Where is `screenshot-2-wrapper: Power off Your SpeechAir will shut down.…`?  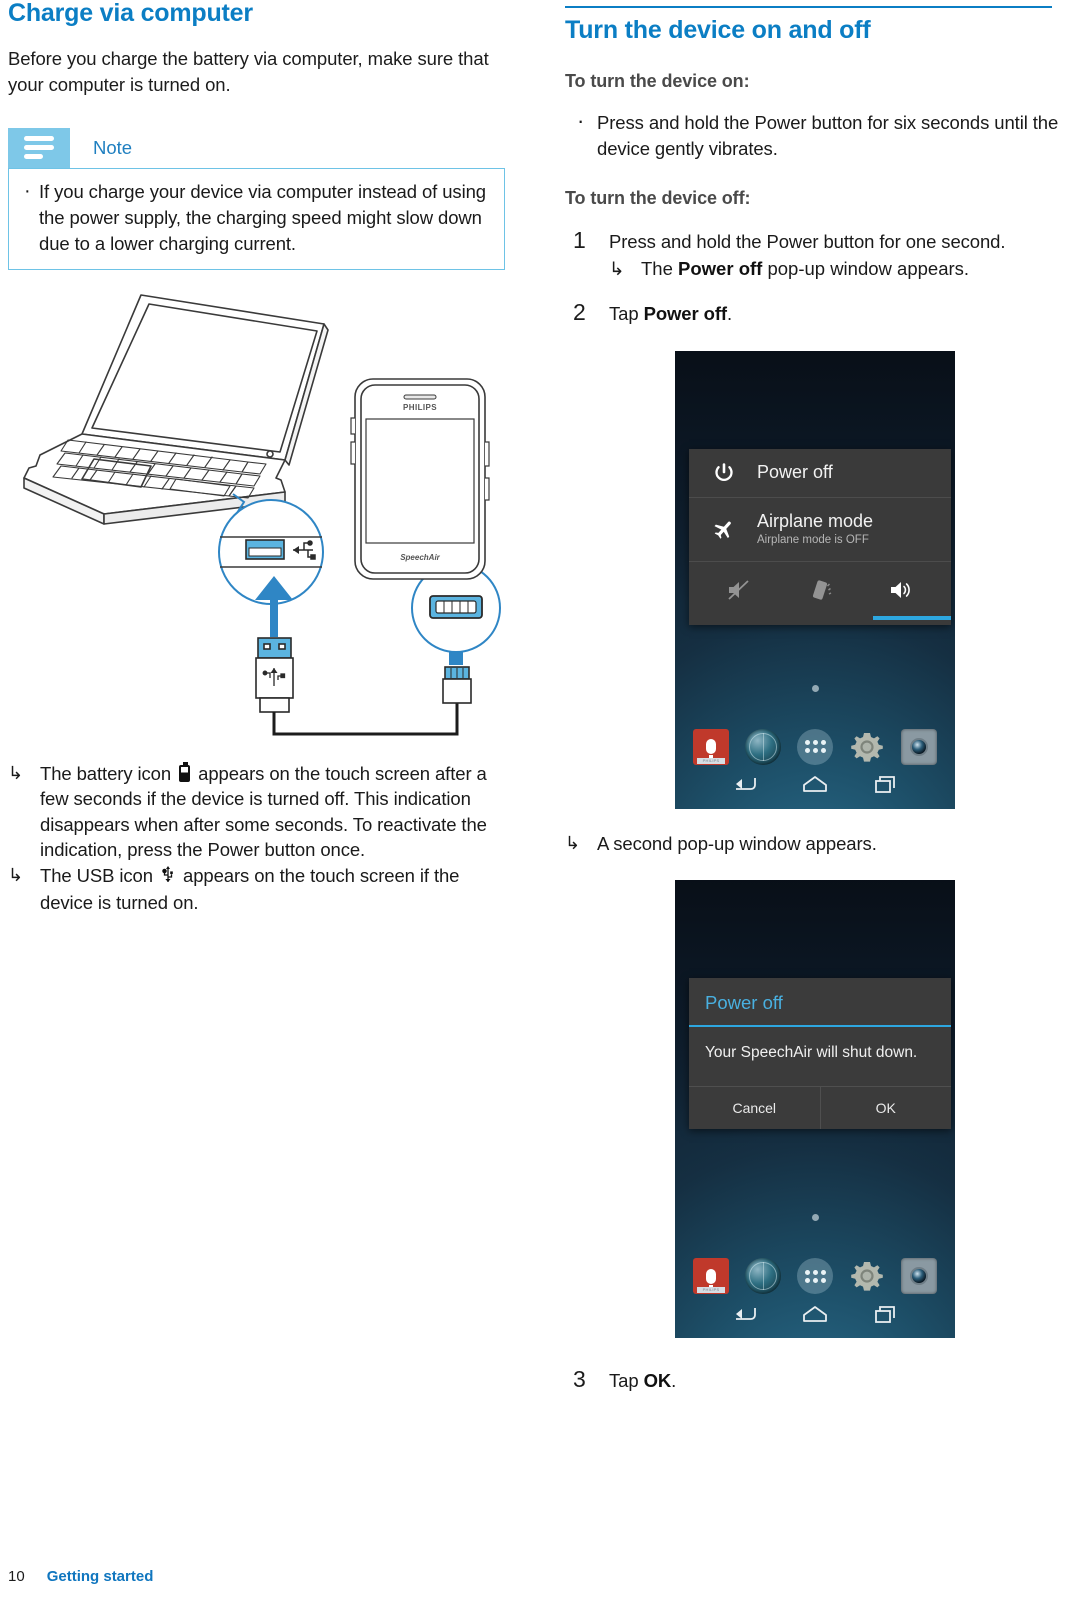 screenshot-2-wrapper: Power off Your SpeechAir will shut down.… is located at coordinates (815, 1109).